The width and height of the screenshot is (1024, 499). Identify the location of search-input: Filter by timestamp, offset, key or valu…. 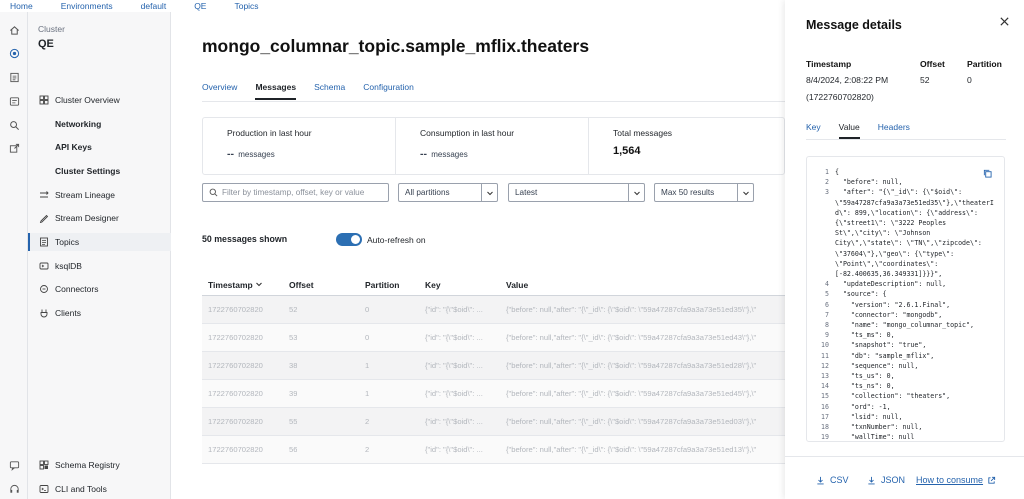
(295, 192).